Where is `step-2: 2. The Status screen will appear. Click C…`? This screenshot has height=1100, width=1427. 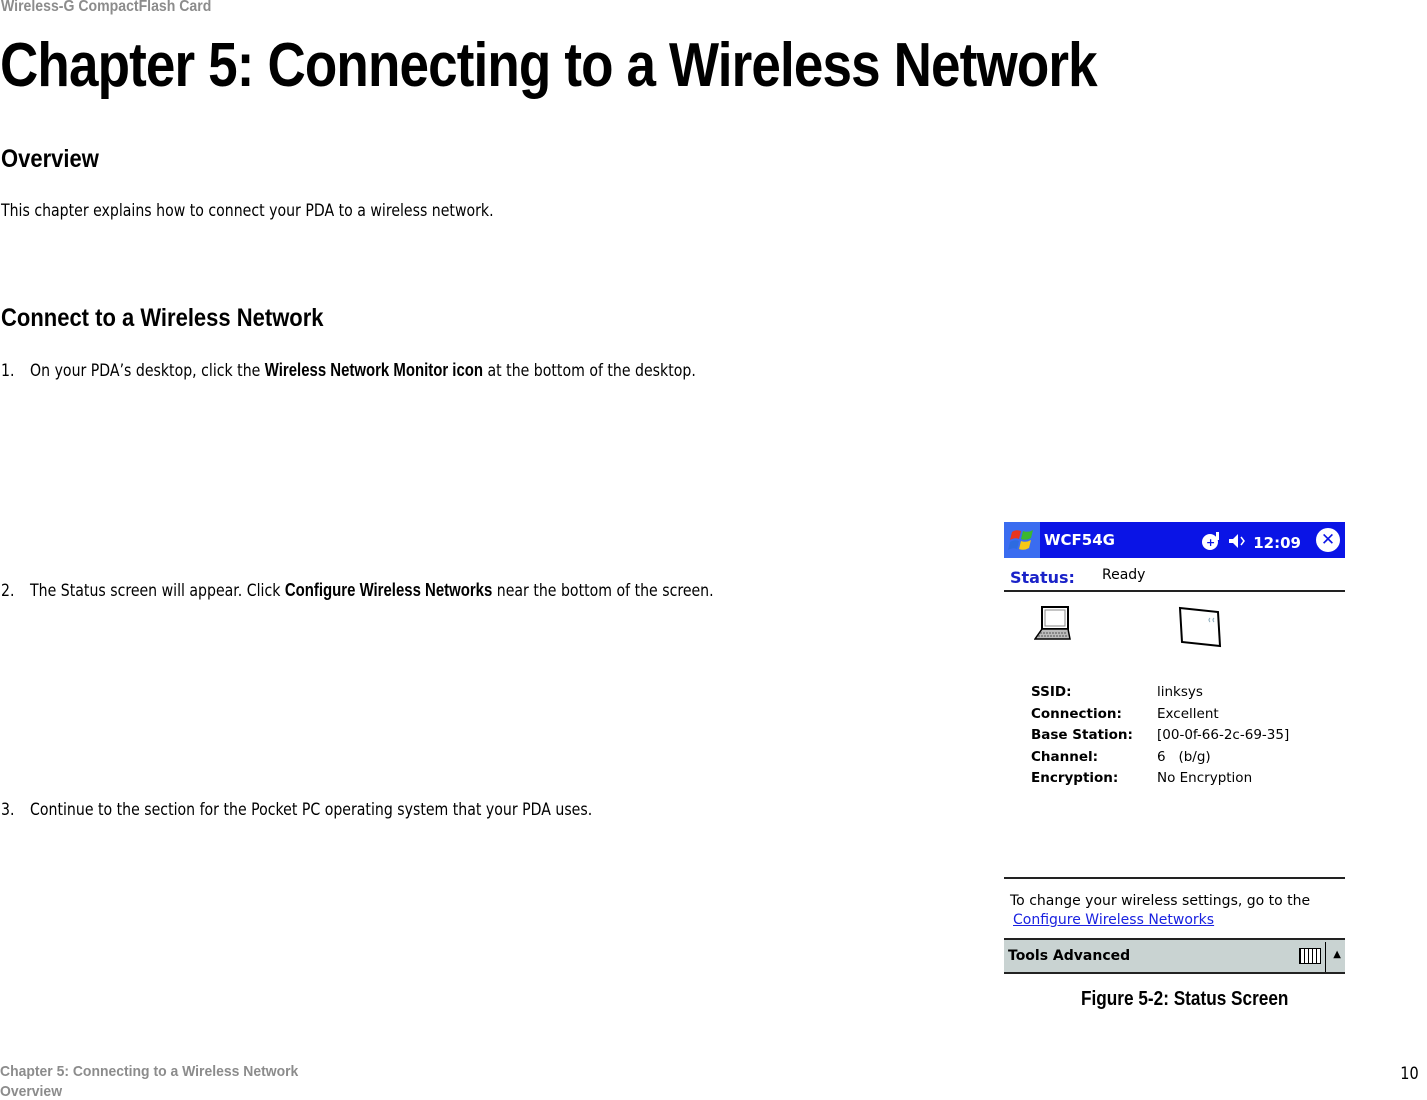 step-2: 2. The Status screen will appear. Click C… is located at coordinates (357, 590).